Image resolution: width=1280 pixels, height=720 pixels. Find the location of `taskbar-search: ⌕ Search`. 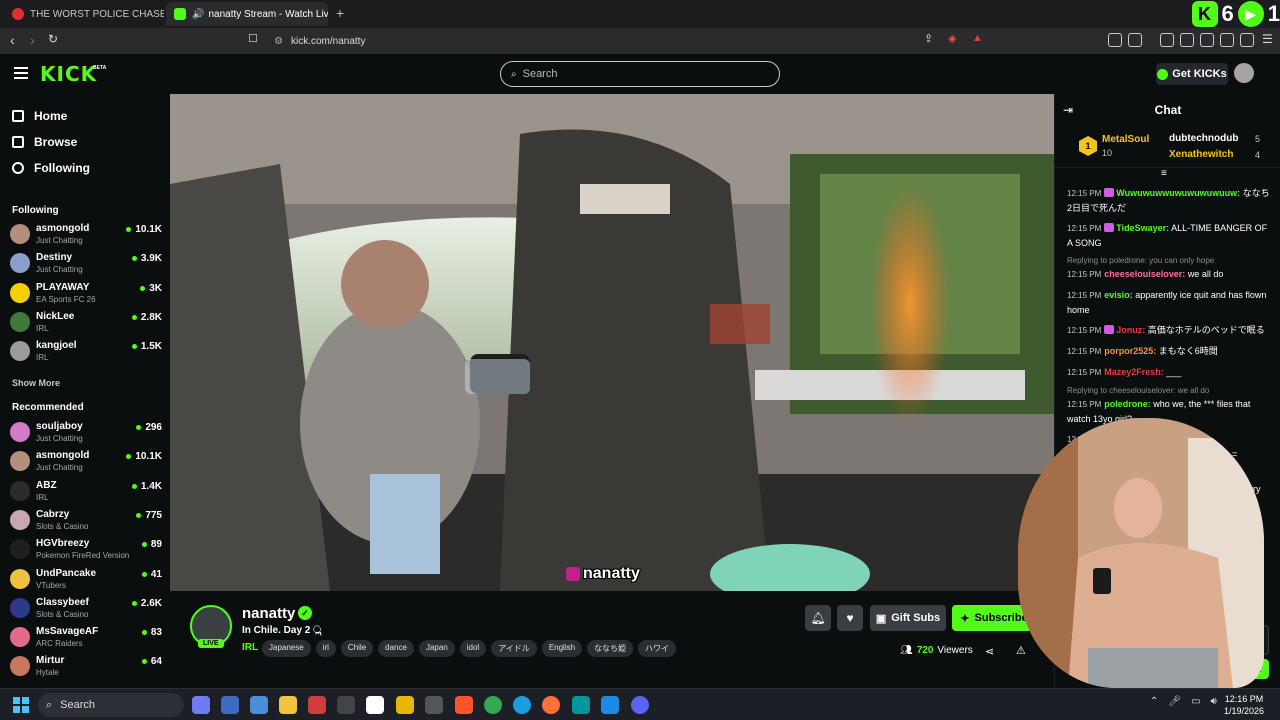

taskbar-search: ⌕ Search is located at coordinates (111, 705).